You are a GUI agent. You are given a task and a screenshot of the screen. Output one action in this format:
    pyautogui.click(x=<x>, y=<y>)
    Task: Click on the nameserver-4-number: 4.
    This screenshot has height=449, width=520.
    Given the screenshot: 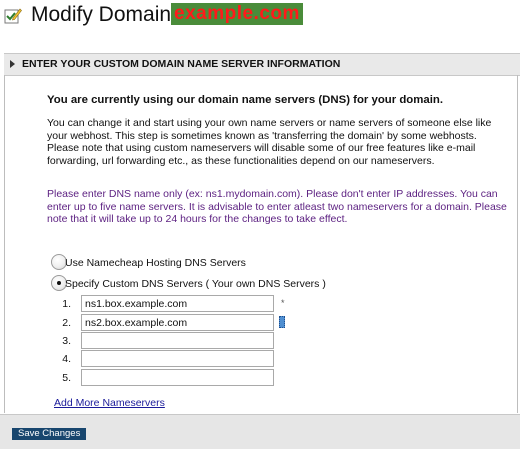 What is the action you would take?
    pyautogui.click(x=66, y=359)
    